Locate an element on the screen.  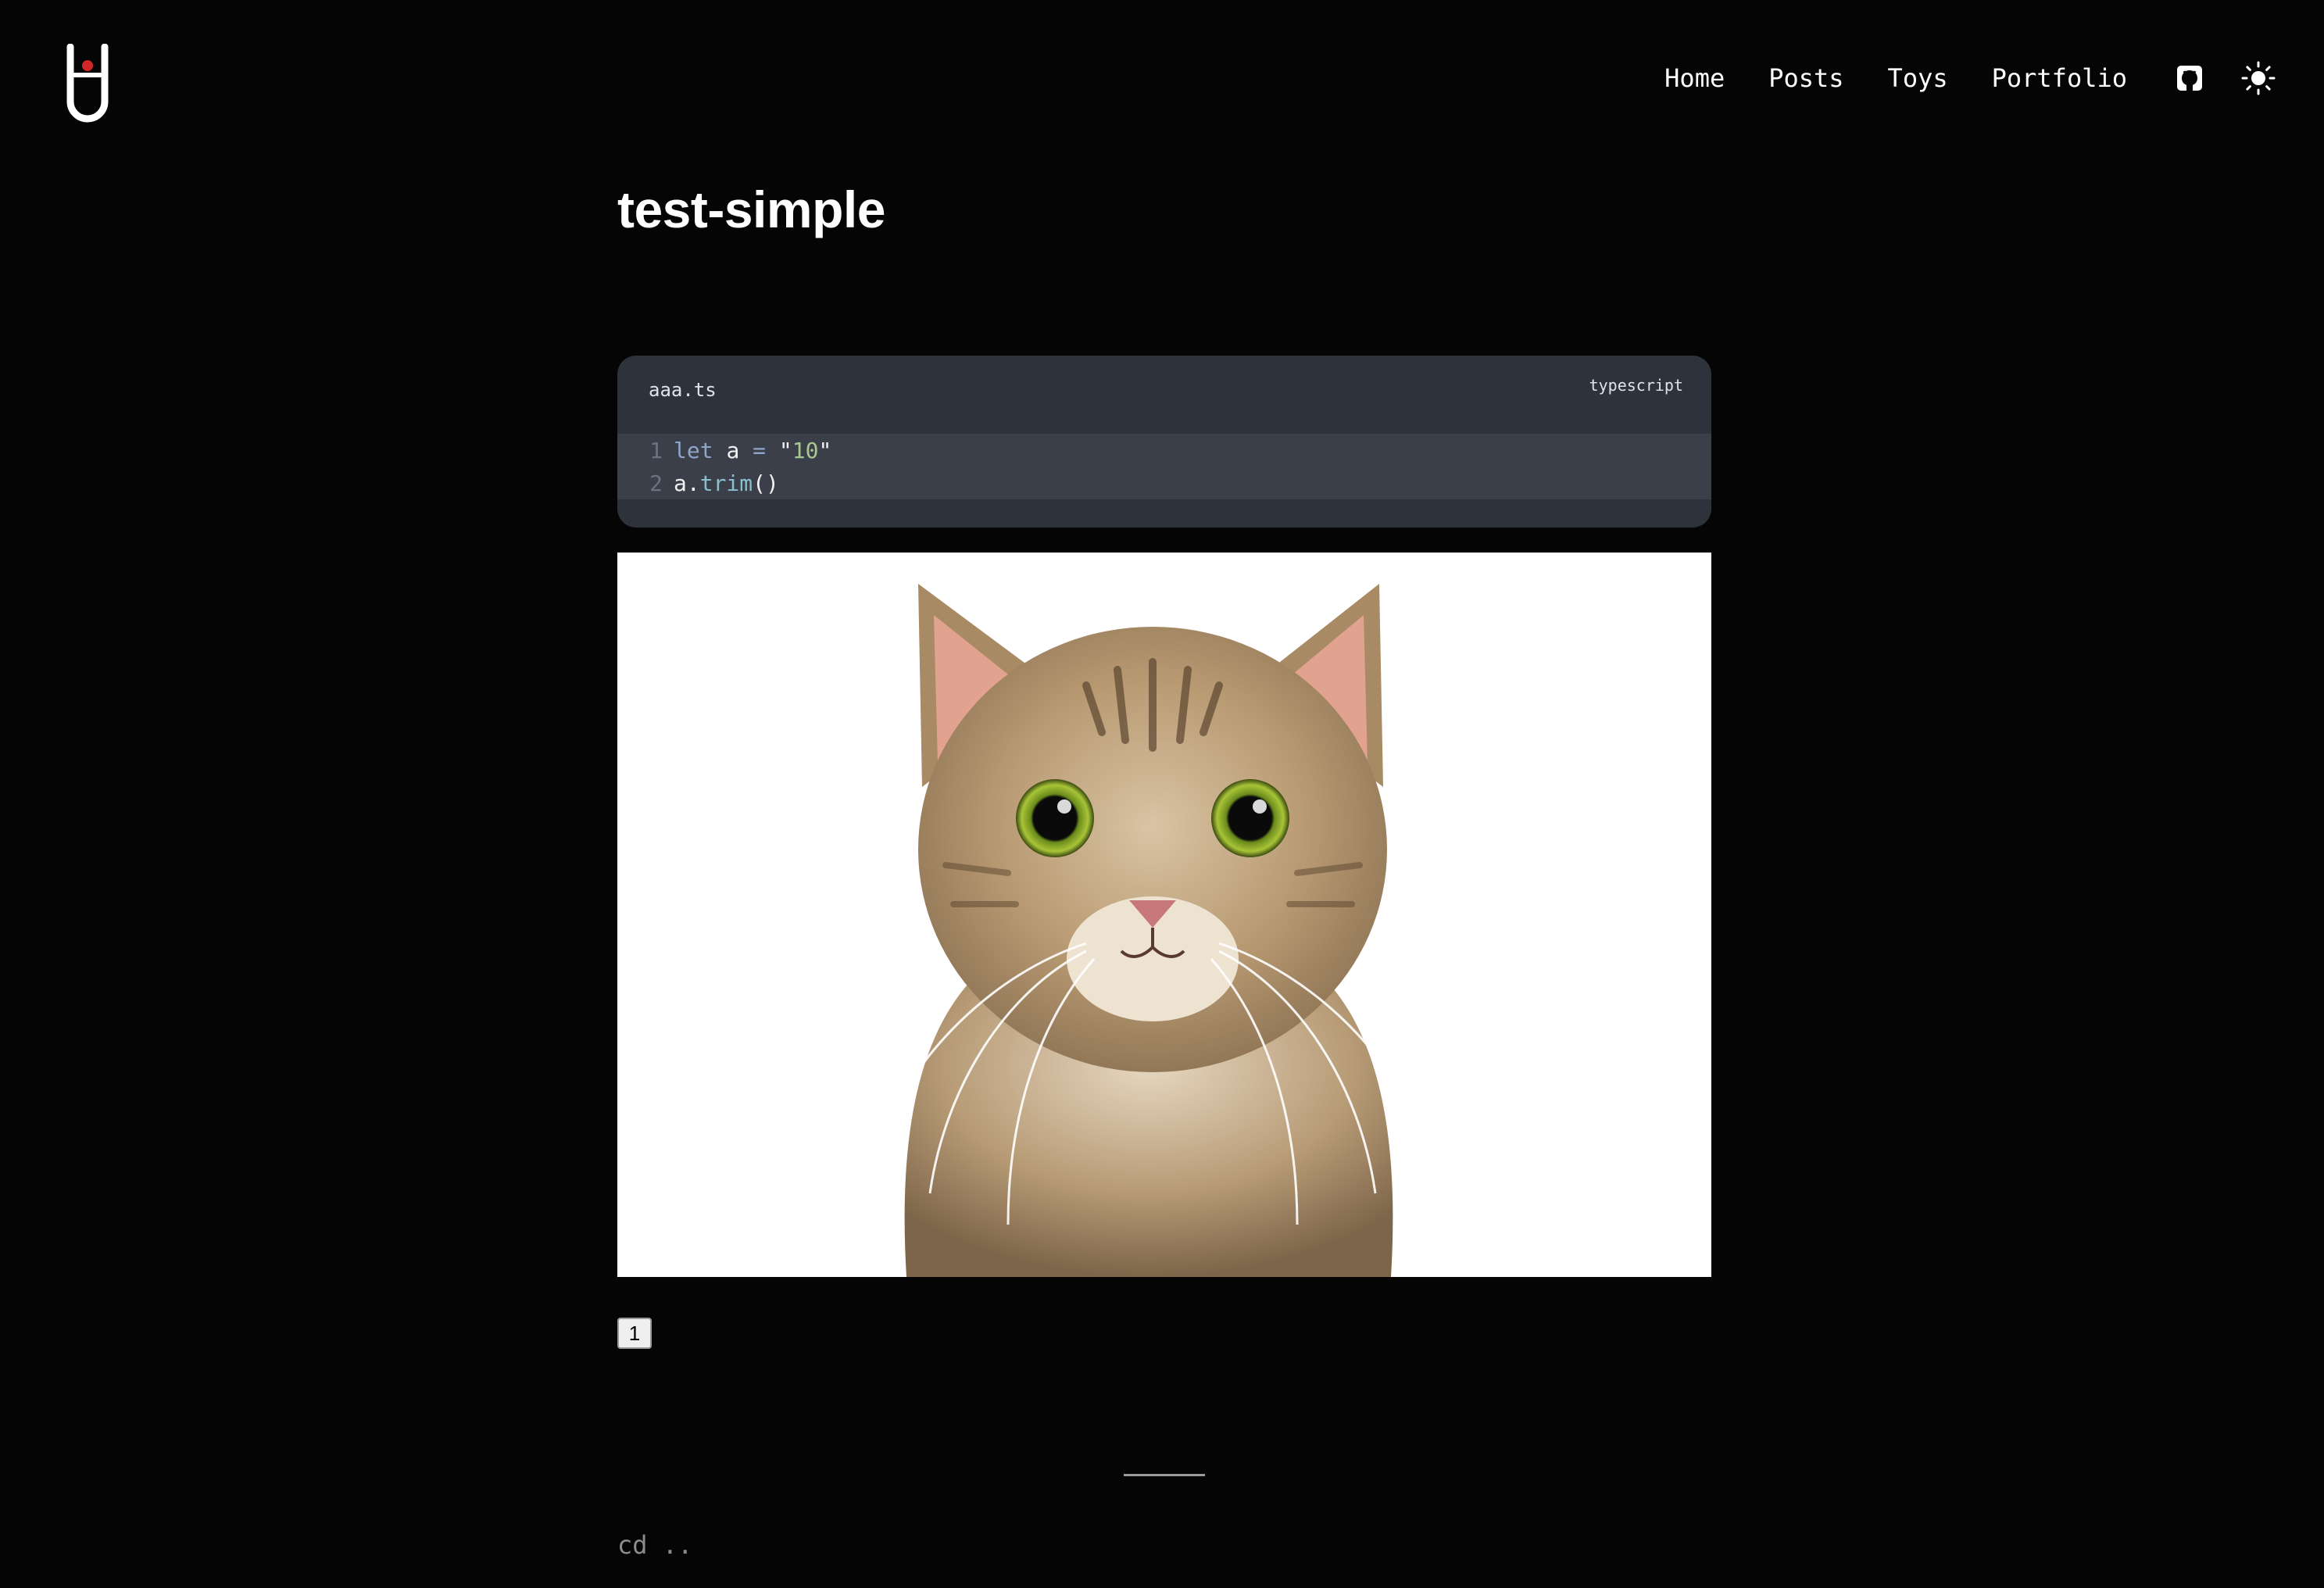
nav-portfolio-link: Portfolio is located at coordinates (2059, 78).